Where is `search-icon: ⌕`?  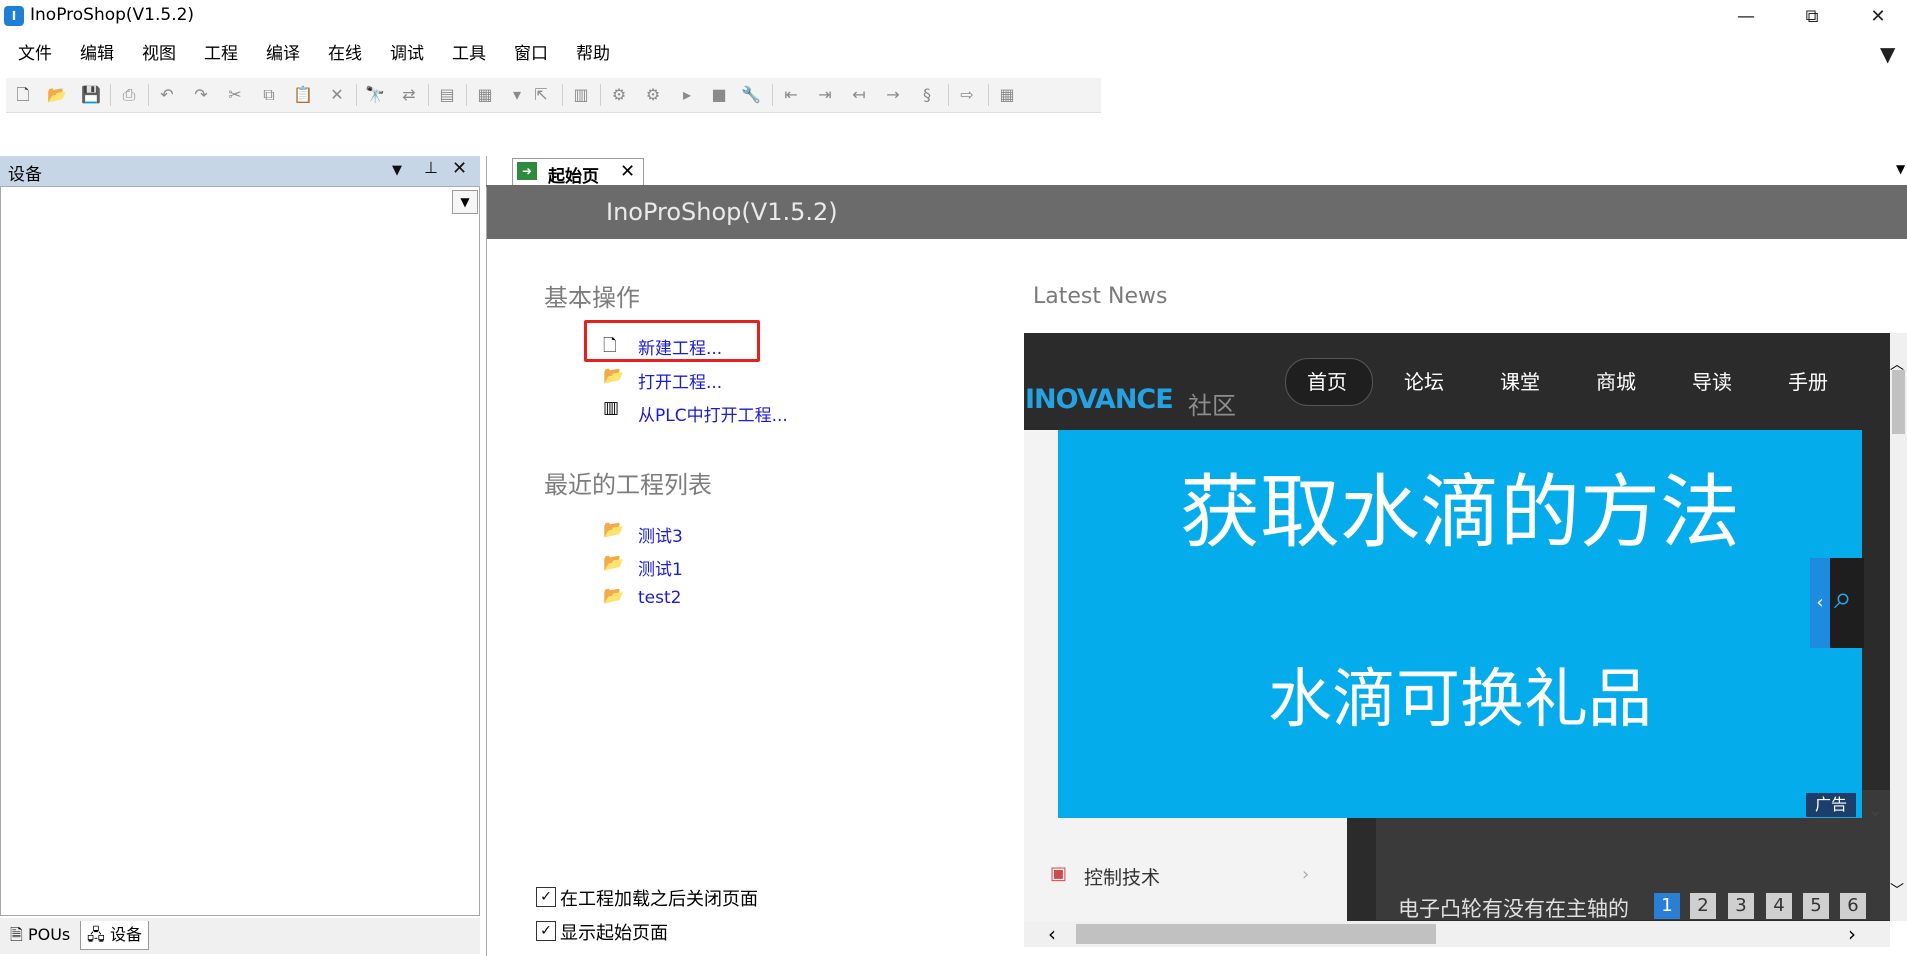 search-icon: ⌕ is located at coordinates (1843, 597).